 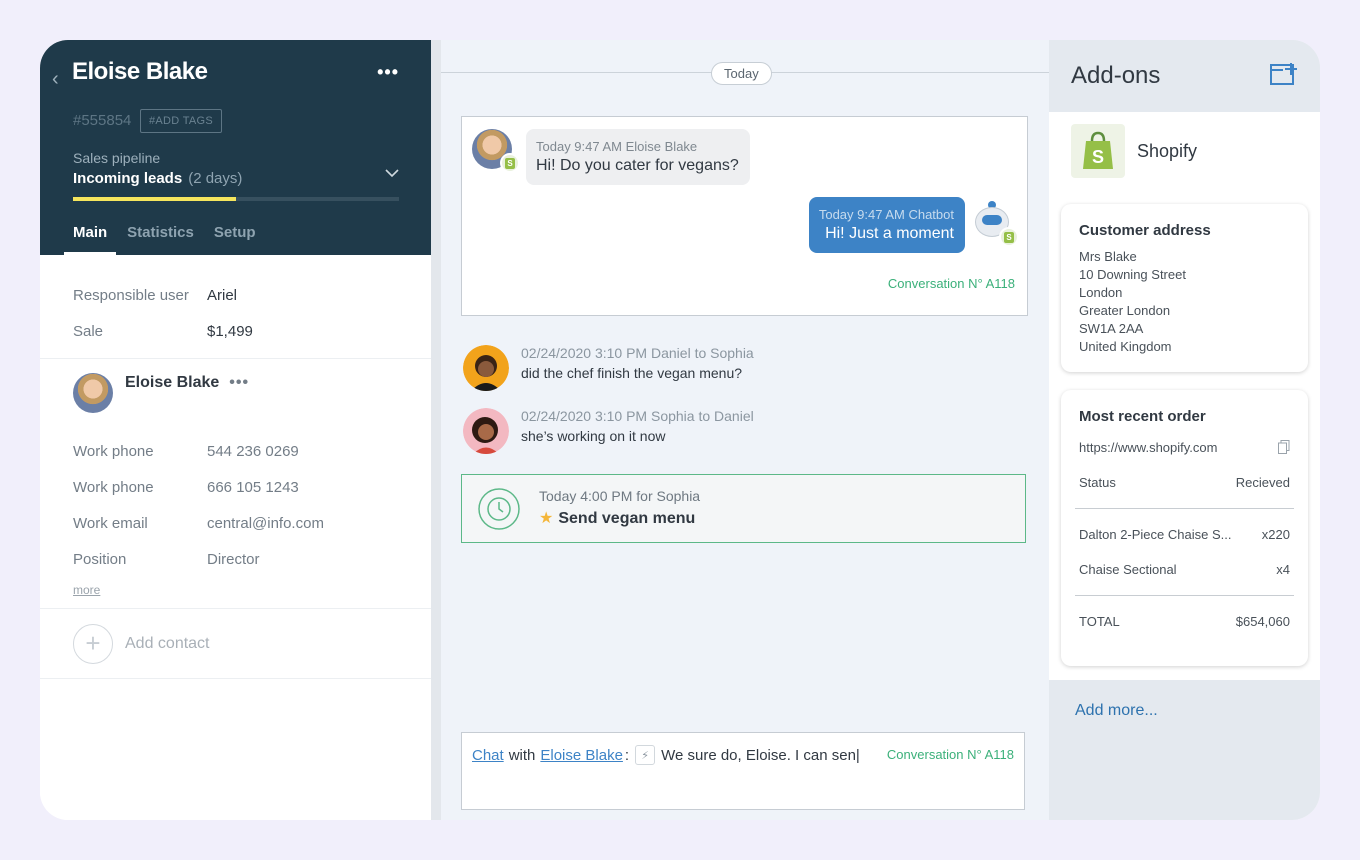 I want to click on field-row: Sale $1,499, so click(x=252, y=331).